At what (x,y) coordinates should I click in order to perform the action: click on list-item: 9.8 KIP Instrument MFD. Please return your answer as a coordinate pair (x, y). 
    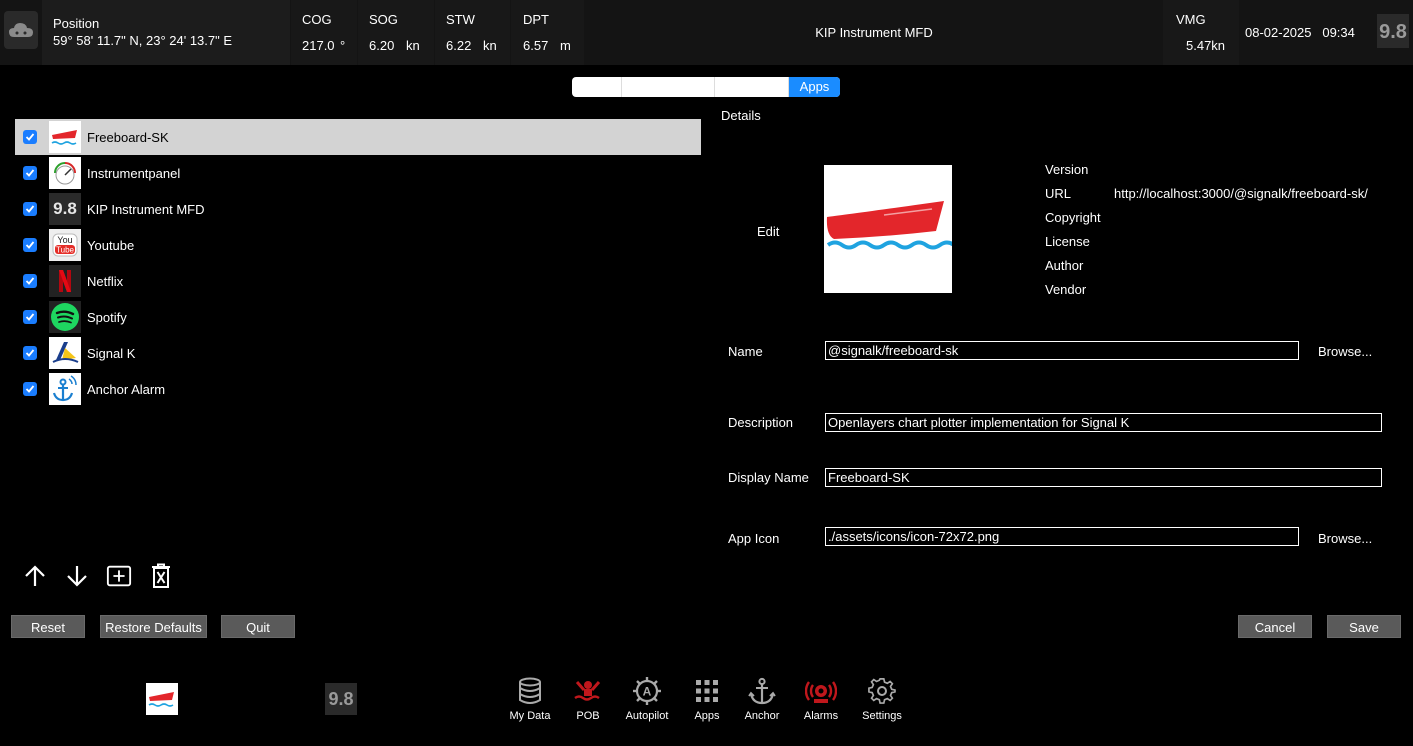
    Looking at the image, I should click on (358, 209).